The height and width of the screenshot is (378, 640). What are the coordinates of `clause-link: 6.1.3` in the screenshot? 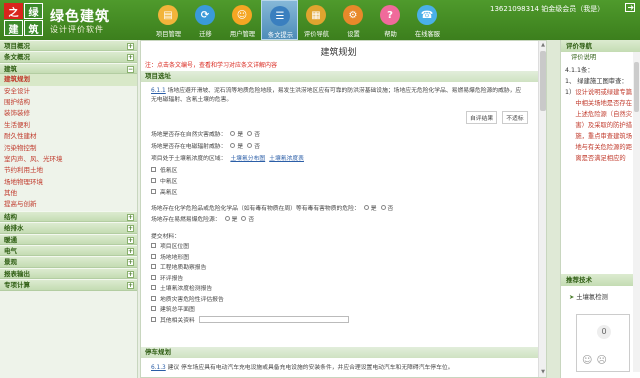 It's located at (158, 368).